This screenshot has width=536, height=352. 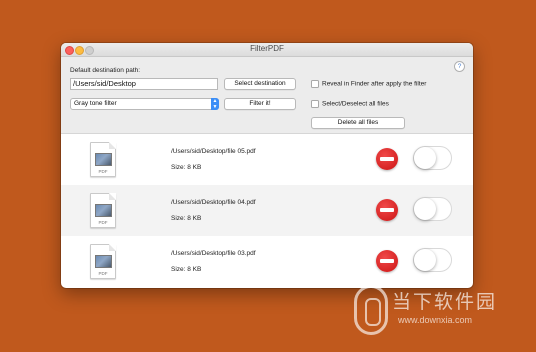 I want to click on destination-label: Default destination path:, so click(x=105, y=70).